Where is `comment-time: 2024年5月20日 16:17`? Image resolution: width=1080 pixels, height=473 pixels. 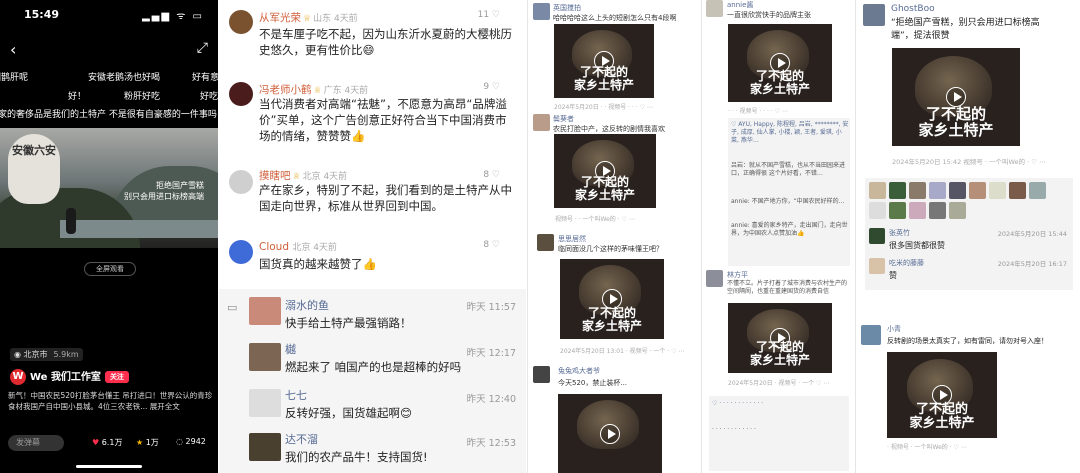 comment-time: 2024年5月20日 16:17 is located at coordinates (1032, 264).